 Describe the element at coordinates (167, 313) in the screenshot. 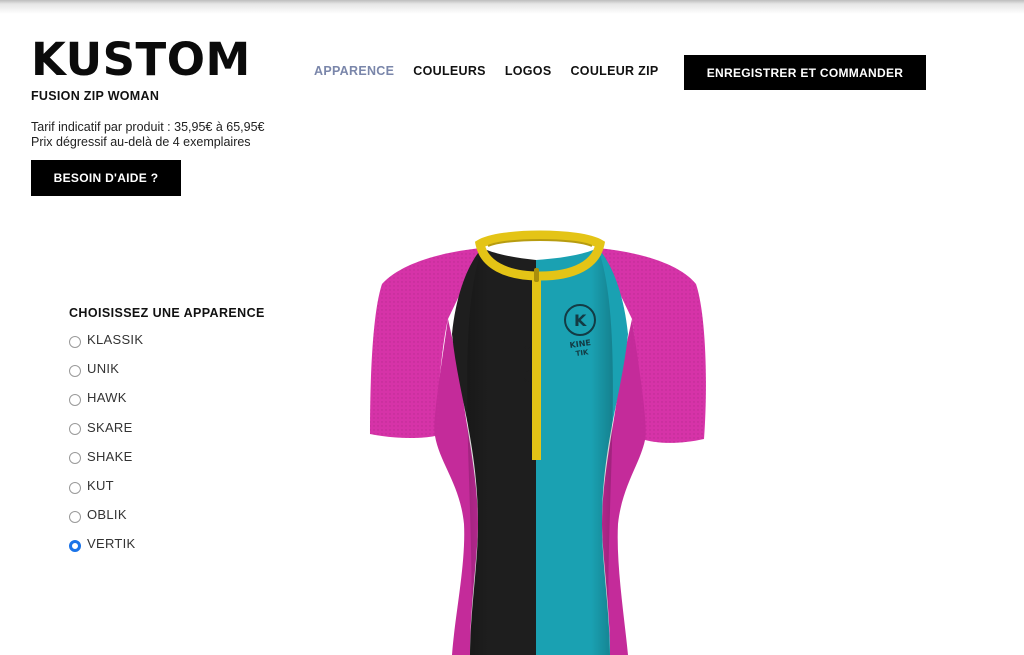

I see `appearance-title: CHOISISSEZ UNE APPARENCE` at that location.